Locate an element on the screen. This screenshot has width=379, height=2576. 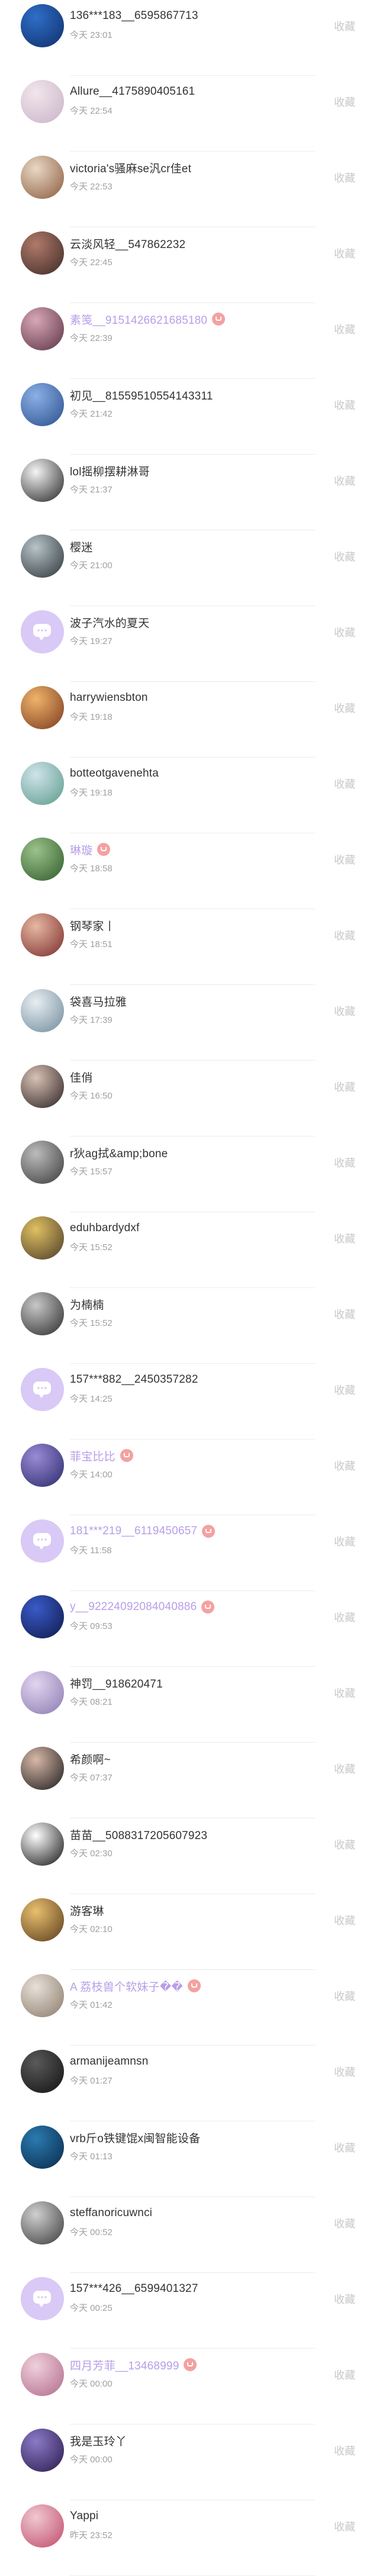
user-row: 我是玉玲丫 今天 00:00 收藏 is located at coordinates (189, 2462).